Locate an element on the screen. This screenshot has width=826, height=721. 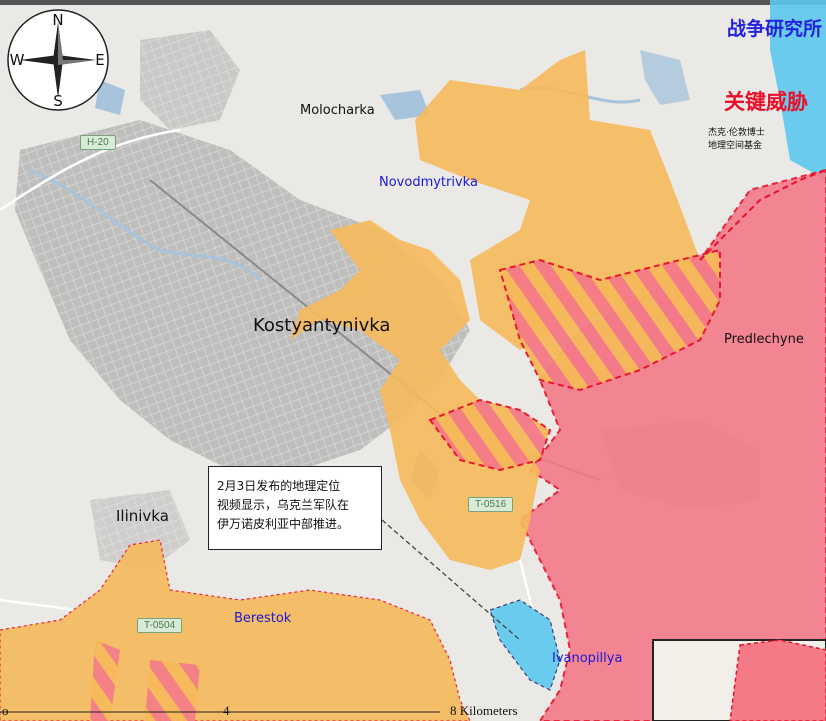
credit-block: 杰克·伦敦博士 地理空间基金 is located at coordinates (736, 140).